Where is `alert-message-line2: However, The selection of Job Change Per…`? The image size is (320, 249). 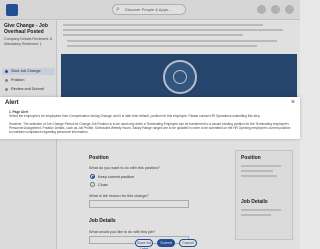 alert-message-line2: However, The selection of Job Change Per… is located at coordinates (150, 128).